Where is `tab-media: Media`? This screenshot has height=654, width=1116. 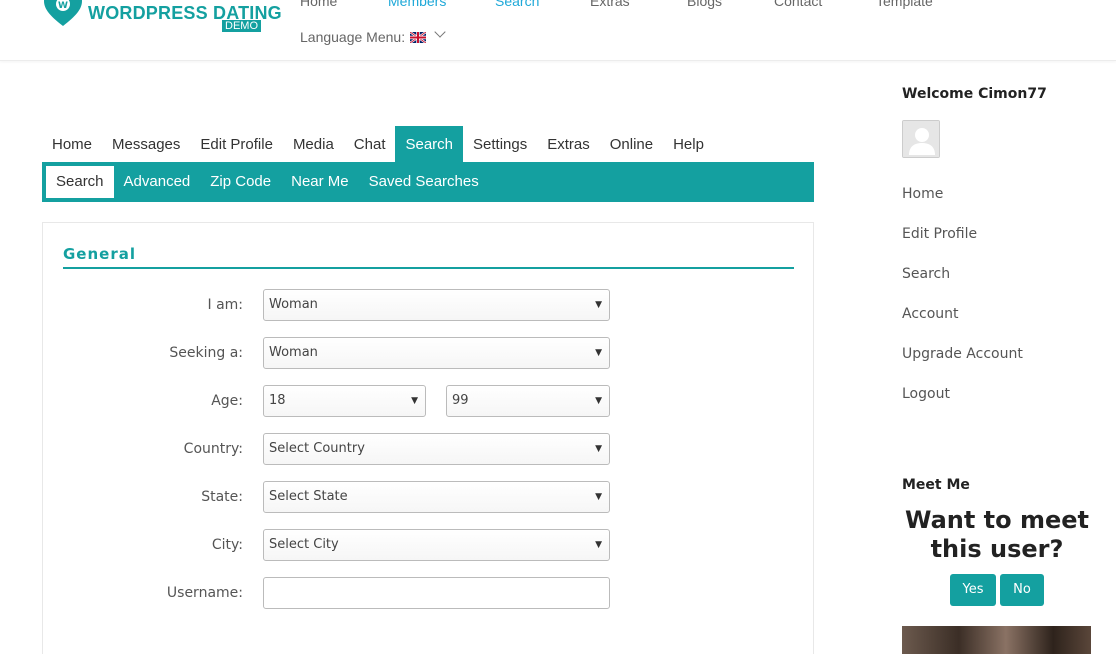
tab-media: Media is located at coordinates (313, 144).